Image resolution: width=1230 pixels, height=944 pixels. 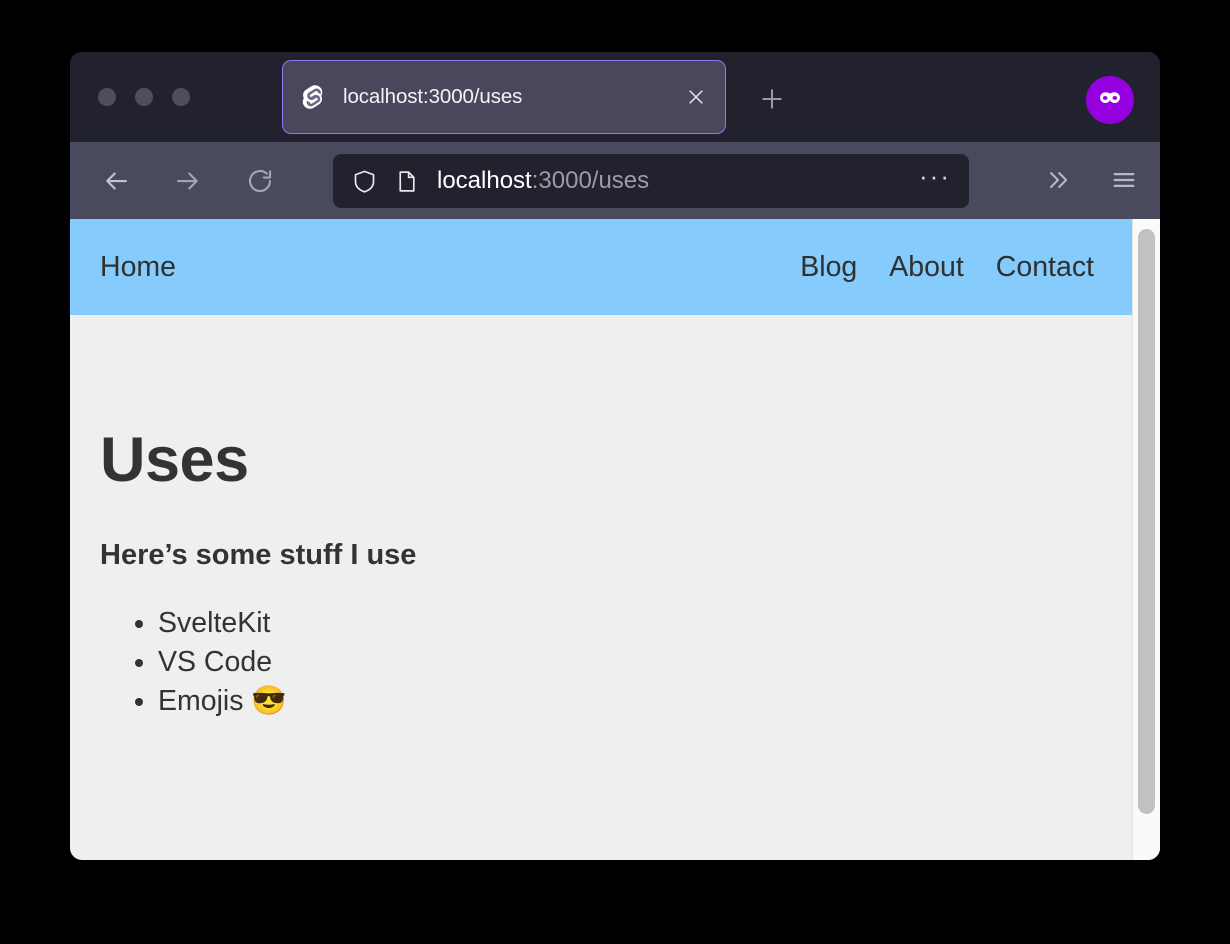 What do you see at coordinates (258, 555) in the screenshot?
I see `page-subtitle: Here’s some stuff I use` at bounding box center [258, 555].